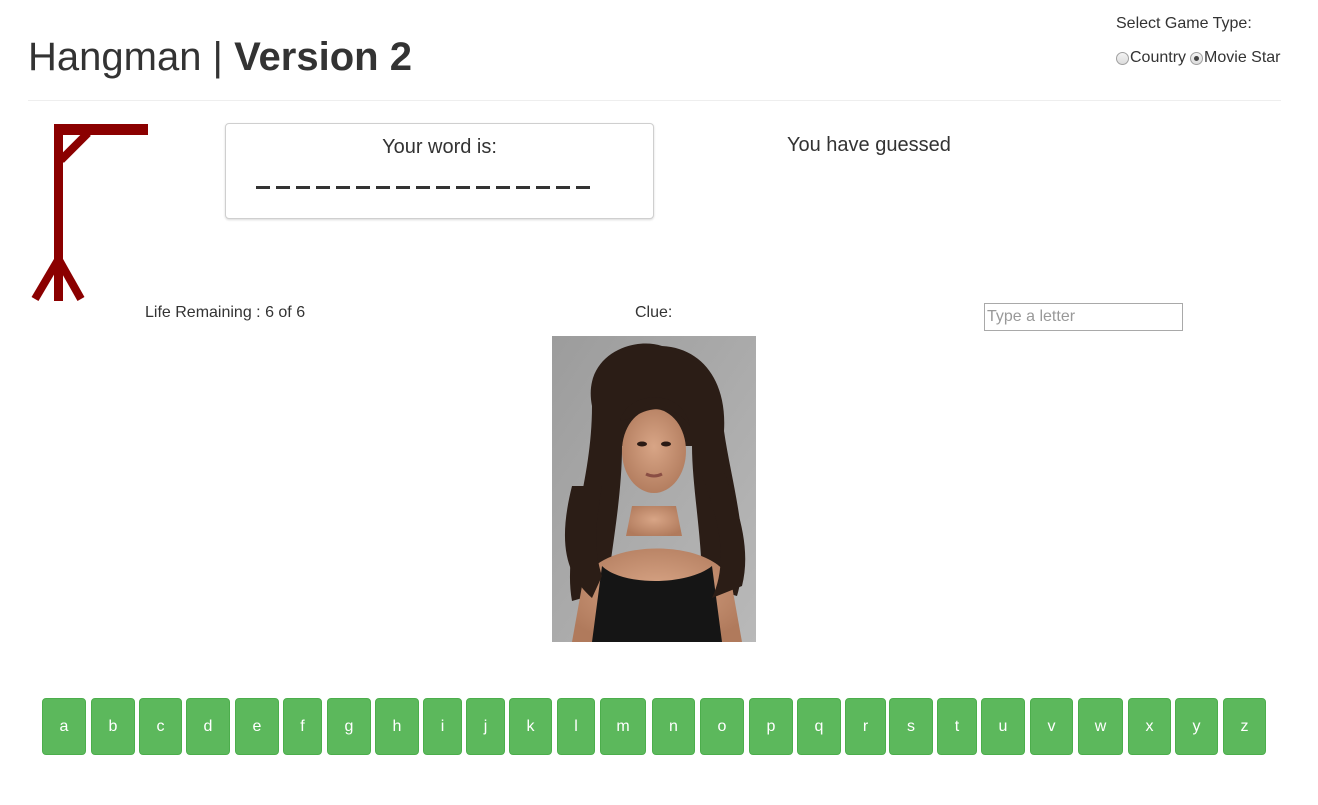 Image resolution: width=1318 pixels, height=805 pixels. I want to click on letter-key-d: d, so click(208, 726).